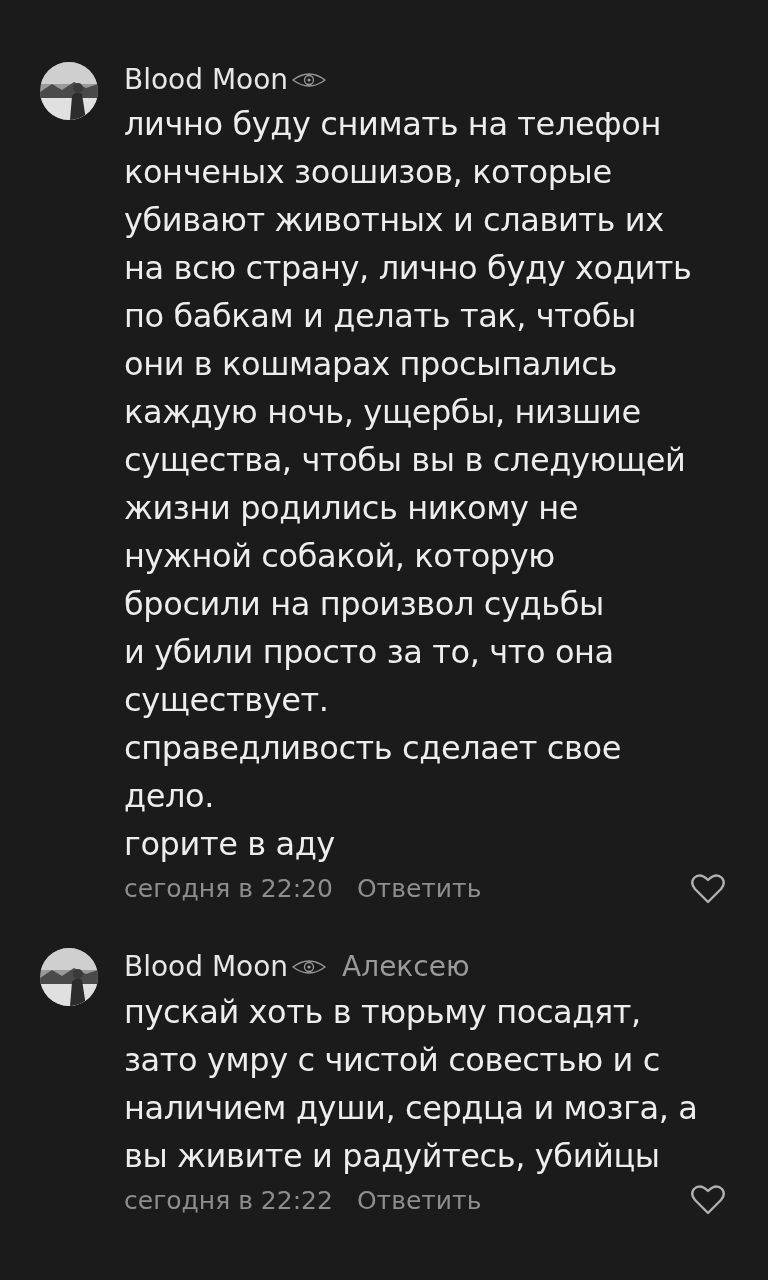 The height and width of the screenshot is (1280, 768). What do you see at coordinates (411, 1084) in the screenshot?
I see `comment-text: пускай хоть в тюрьму посадят, зато умру с чистой совестью и с наличием души, сердца и мозга, а вы живите и радуйтесь, убийцы` at bounding box center [411, 1084].